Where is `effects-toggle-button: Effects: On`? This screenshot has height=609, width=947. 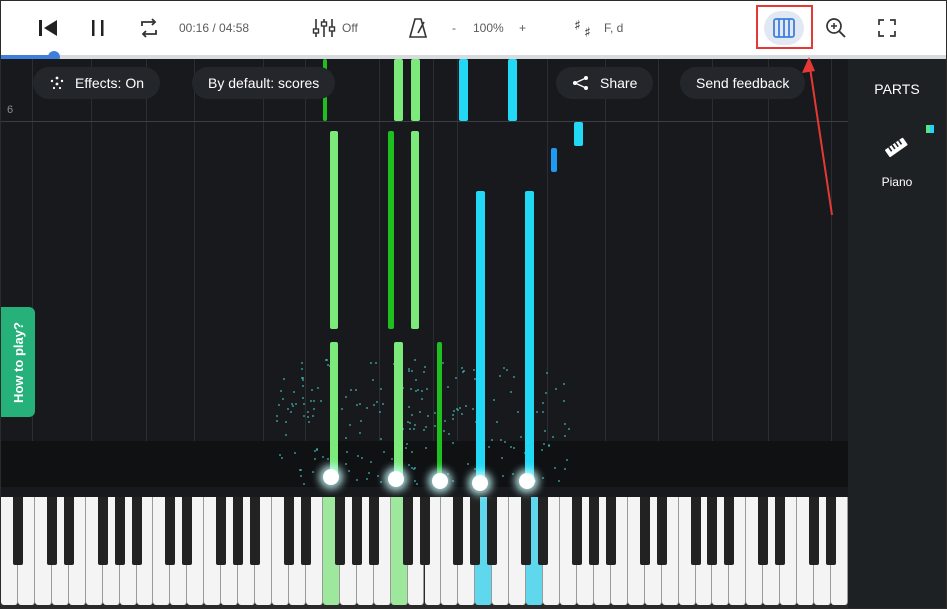 effects-toggle-button: Effects: On is located at coordinates (96, 83).